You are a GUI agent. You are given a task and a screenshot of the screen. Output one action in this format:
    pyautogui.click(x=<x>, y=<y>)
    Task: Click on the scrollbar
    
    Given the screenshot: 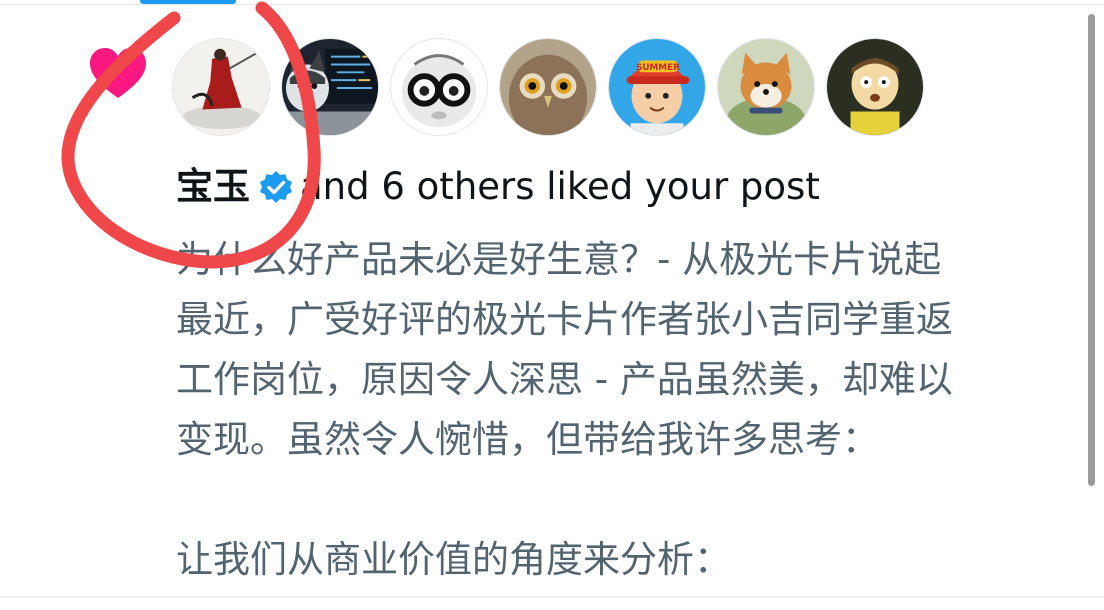 What is the action you would take?
    pyautogui.click(x=1091, y=250)
    